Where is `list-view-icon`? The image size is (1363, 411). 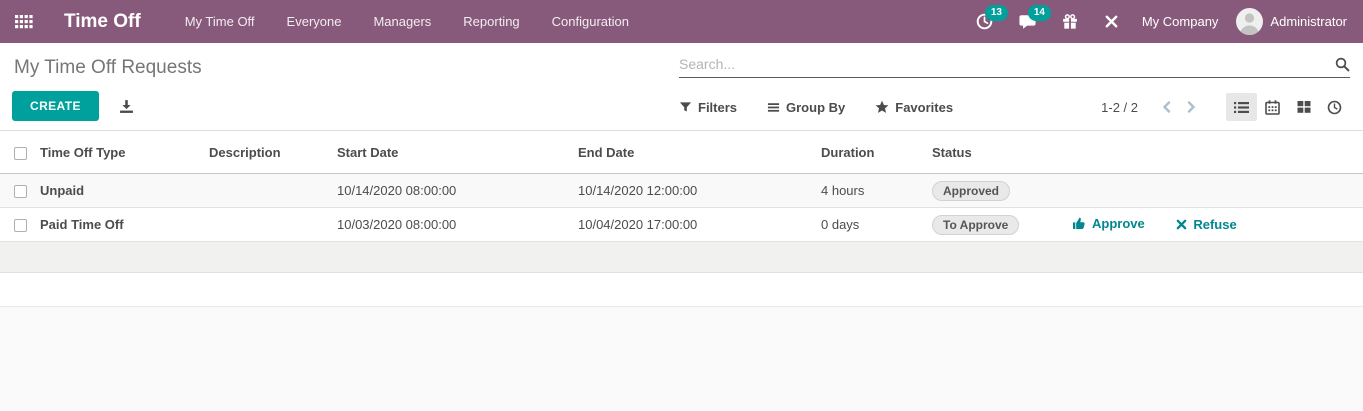
list-view-icon is located at coordinates (1241, 107).